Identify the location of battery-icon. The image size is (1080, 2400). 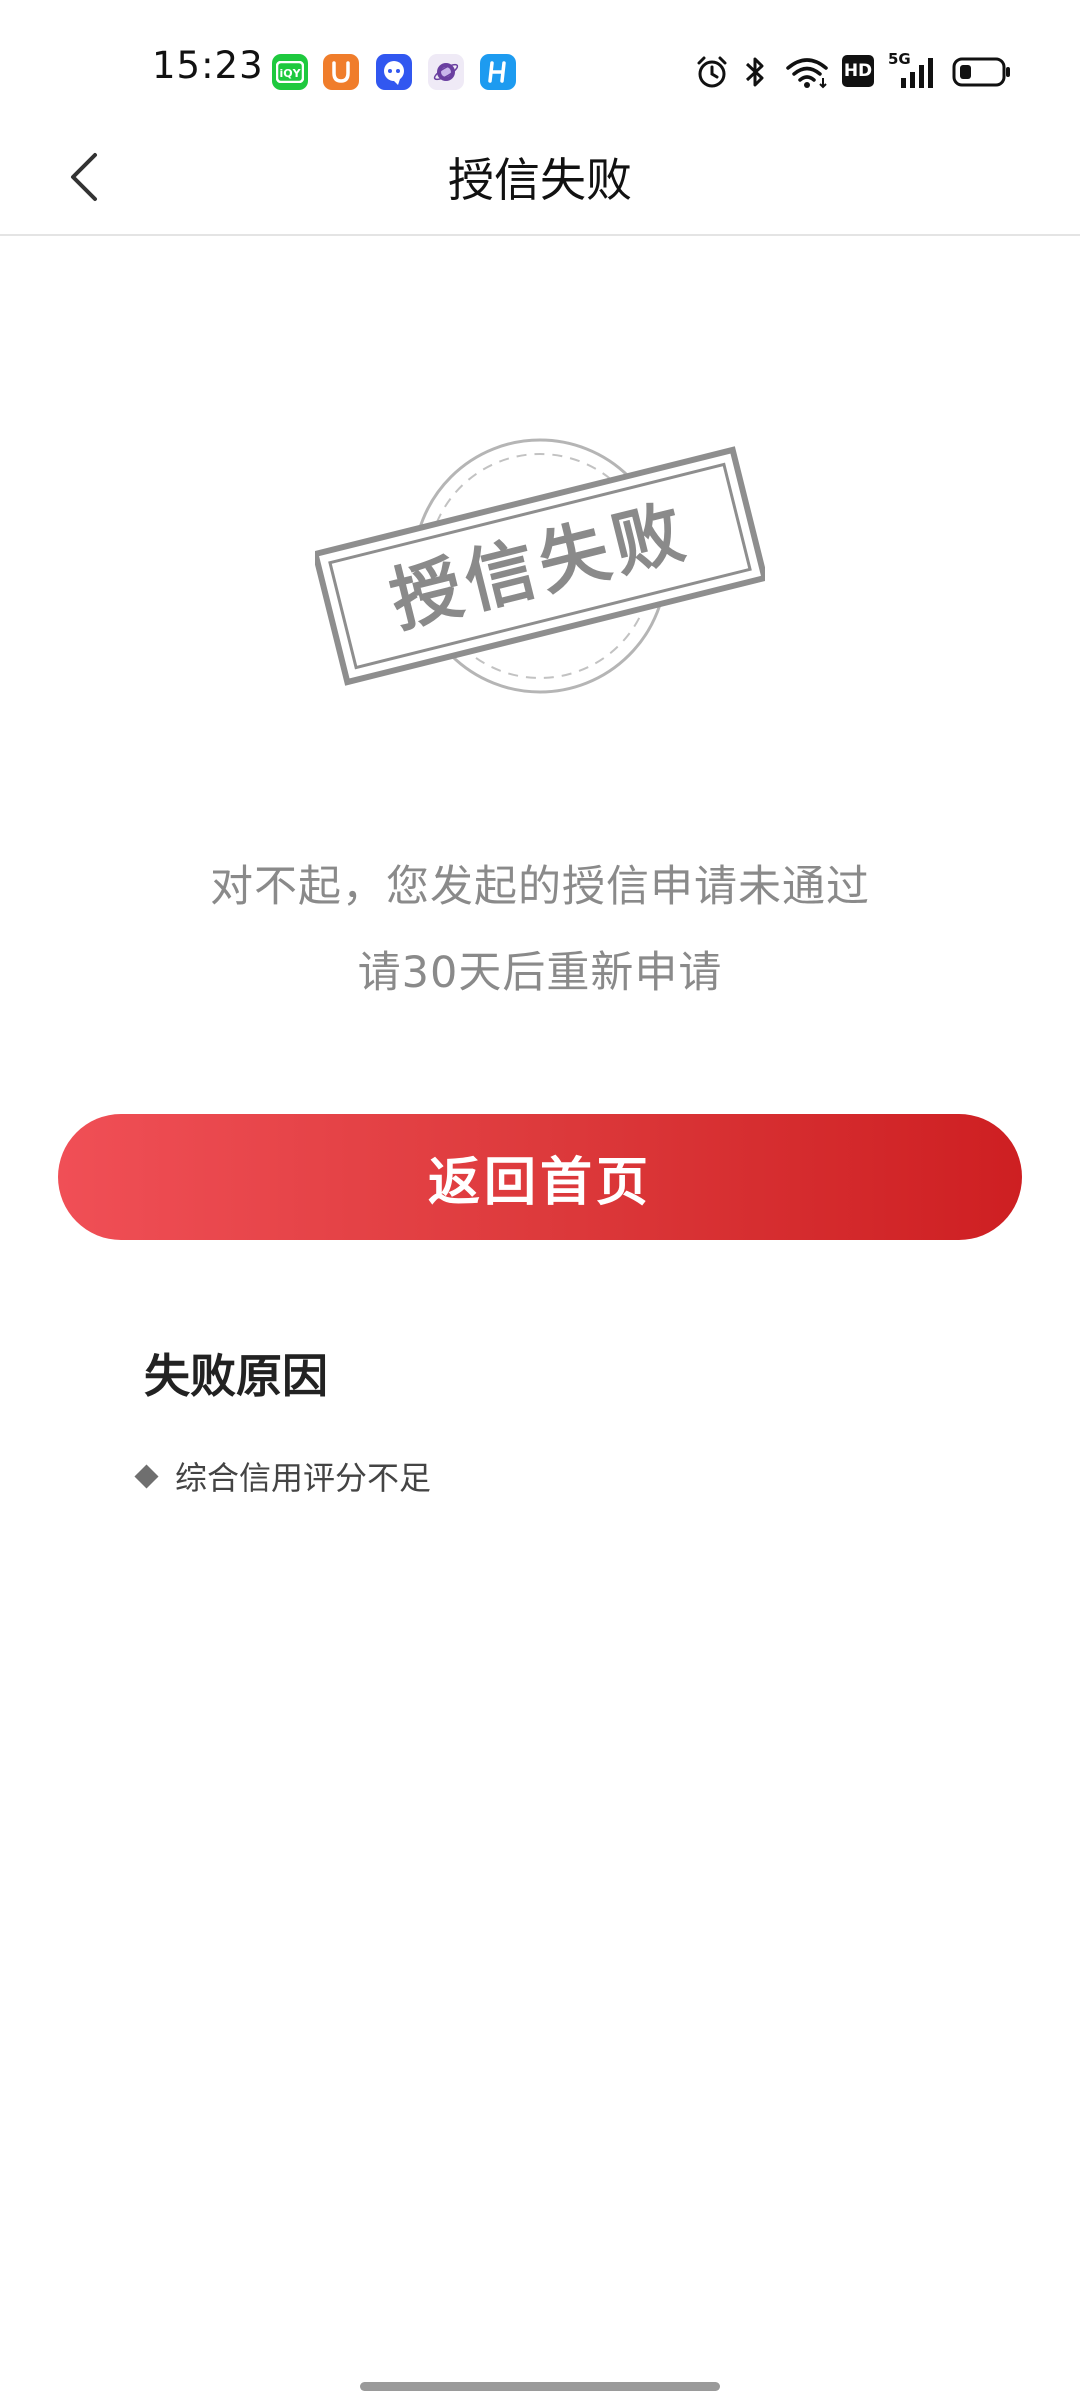
(981, 72).